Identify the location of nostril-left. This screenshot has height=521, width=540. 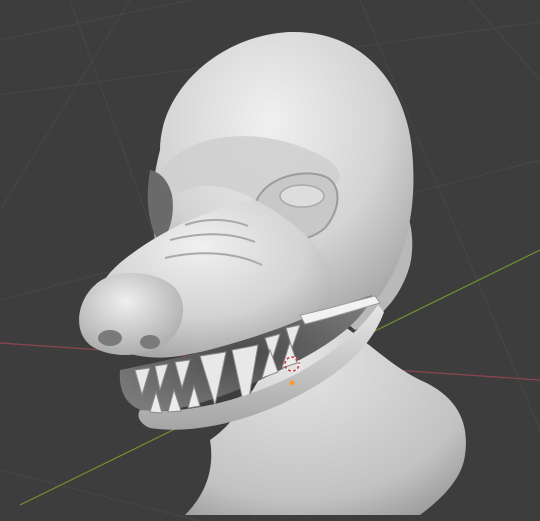
(110, 338).